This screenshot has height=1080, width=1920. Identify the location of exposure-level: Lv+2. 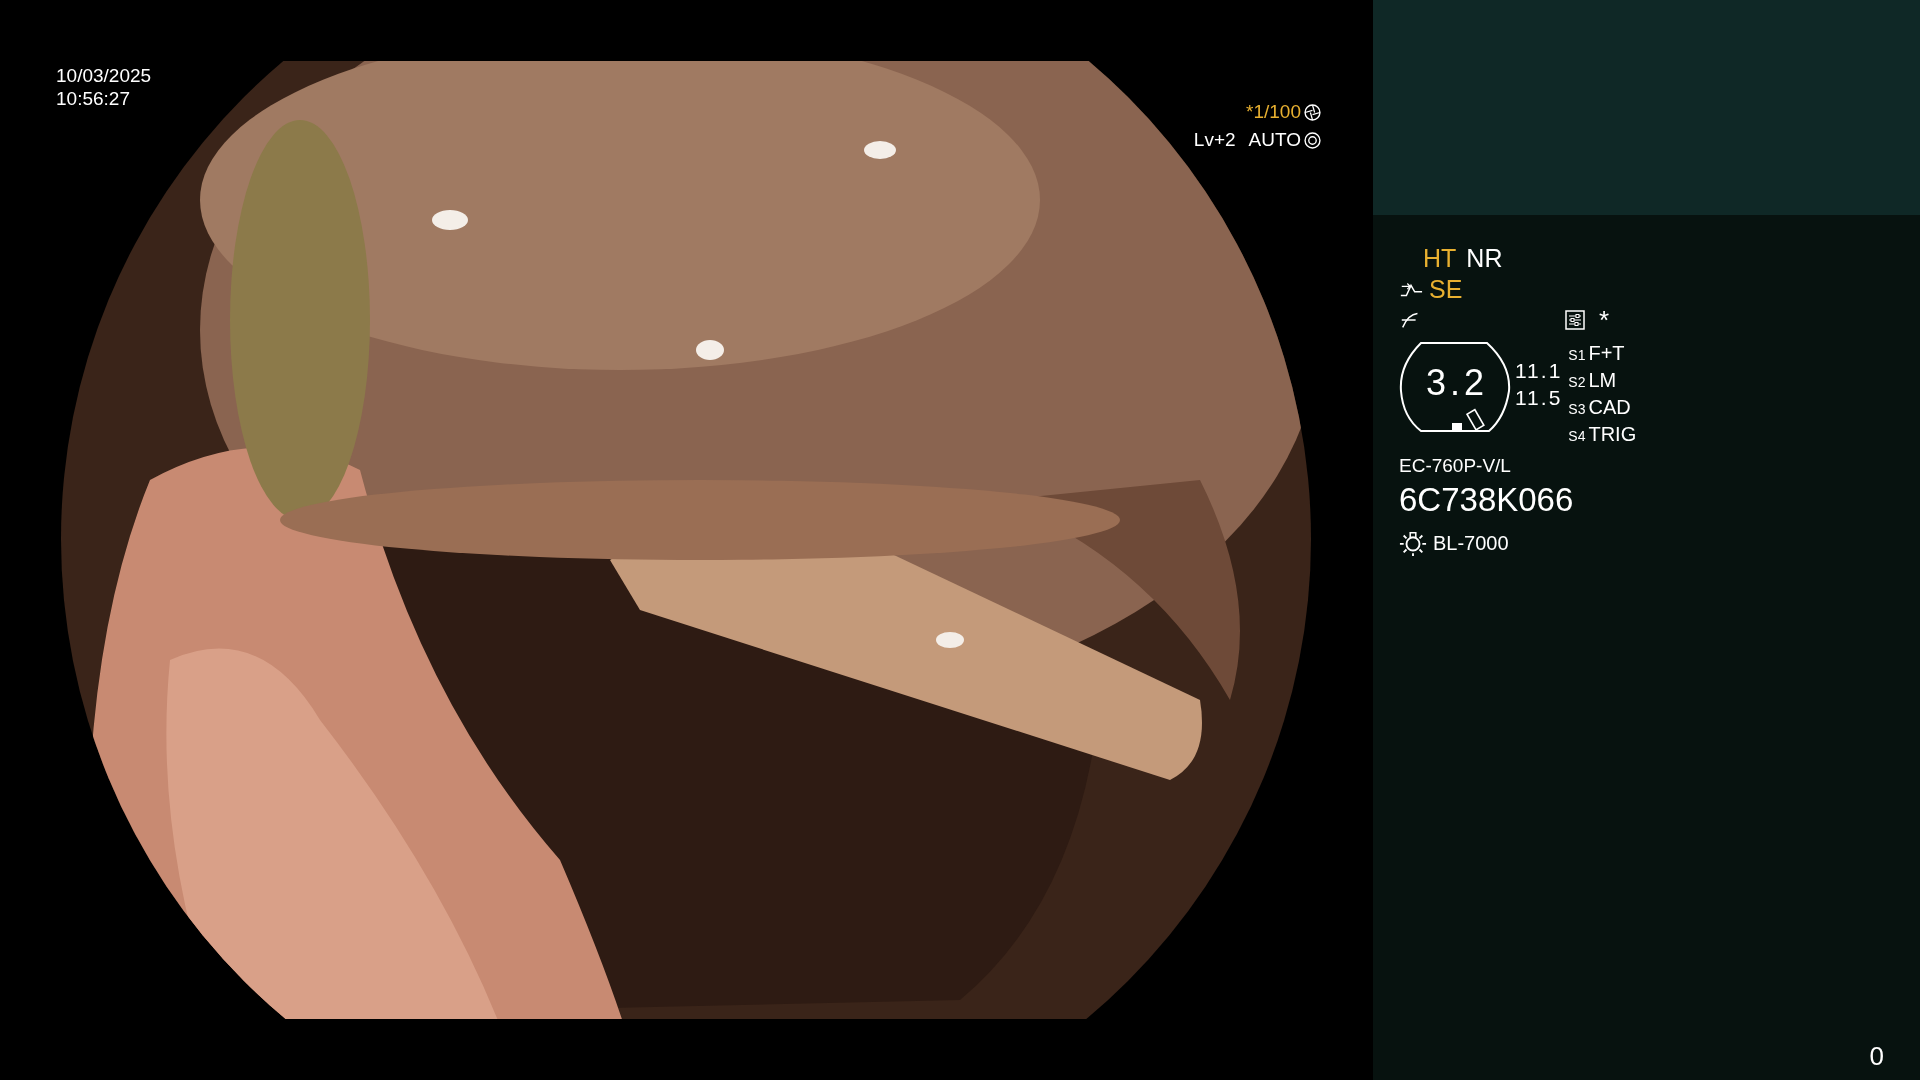
(1214, 140).